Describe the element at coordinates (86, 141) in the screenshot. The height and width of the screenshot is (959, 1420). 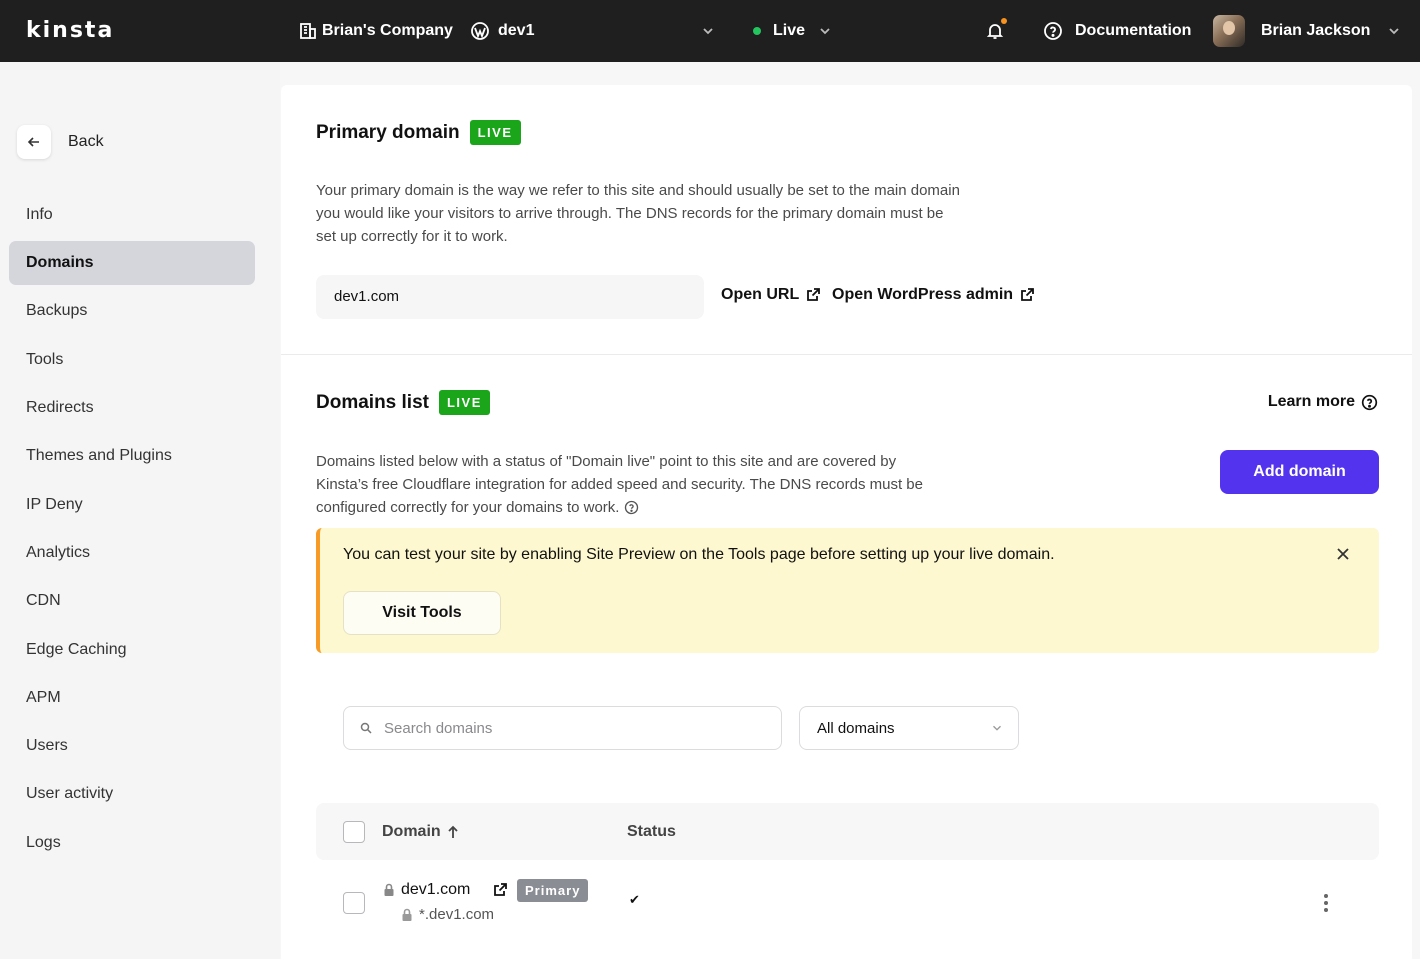
I see `back-label: Back` at that location.